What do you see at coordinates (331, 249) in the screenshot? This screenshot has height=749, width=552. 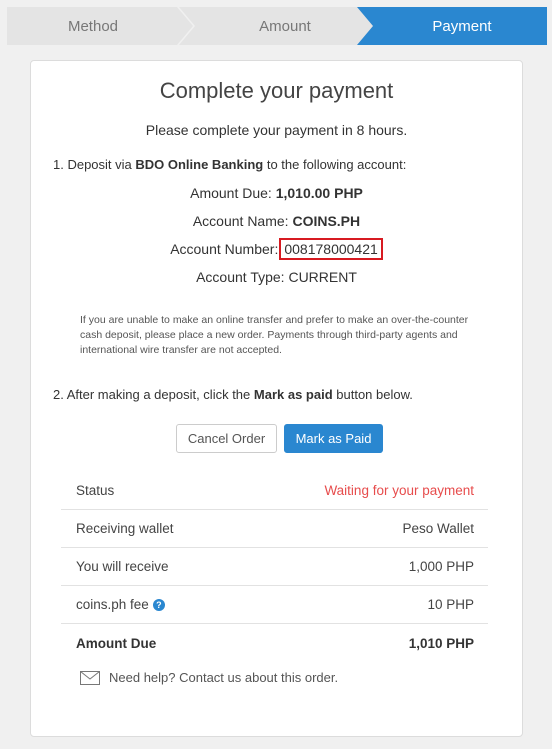 I see `account-number-value: 008178000421` at bounding box center [331, 249].